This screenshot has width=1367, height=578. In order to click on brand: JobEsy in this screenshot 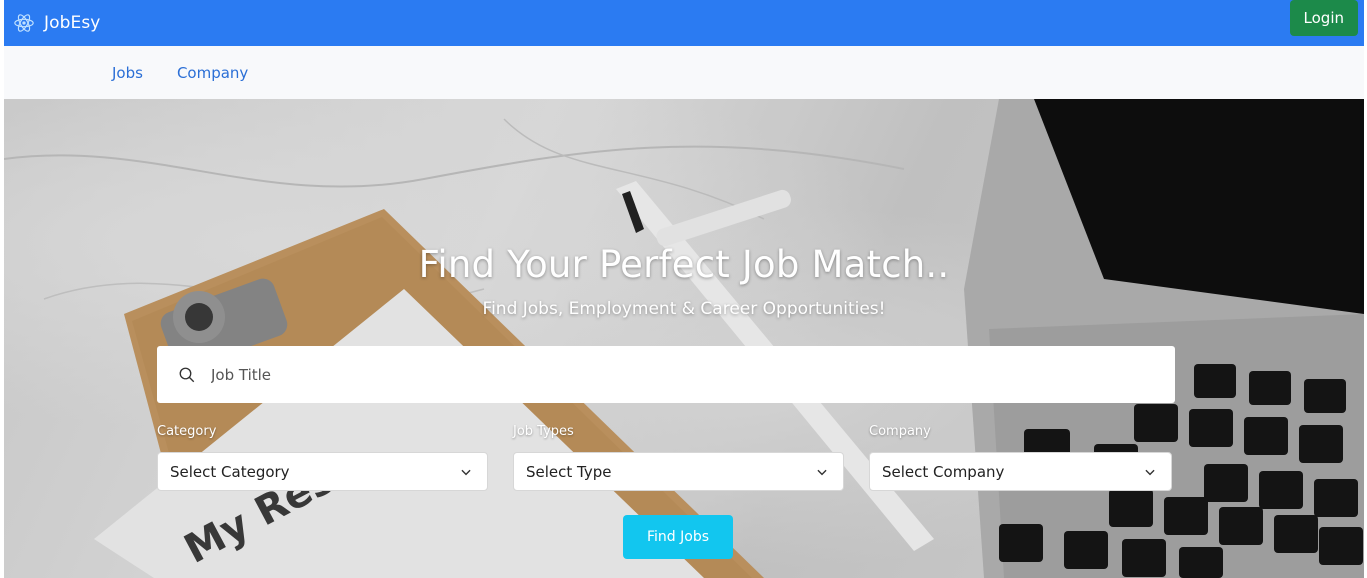, I will do `click(56, 23)`.